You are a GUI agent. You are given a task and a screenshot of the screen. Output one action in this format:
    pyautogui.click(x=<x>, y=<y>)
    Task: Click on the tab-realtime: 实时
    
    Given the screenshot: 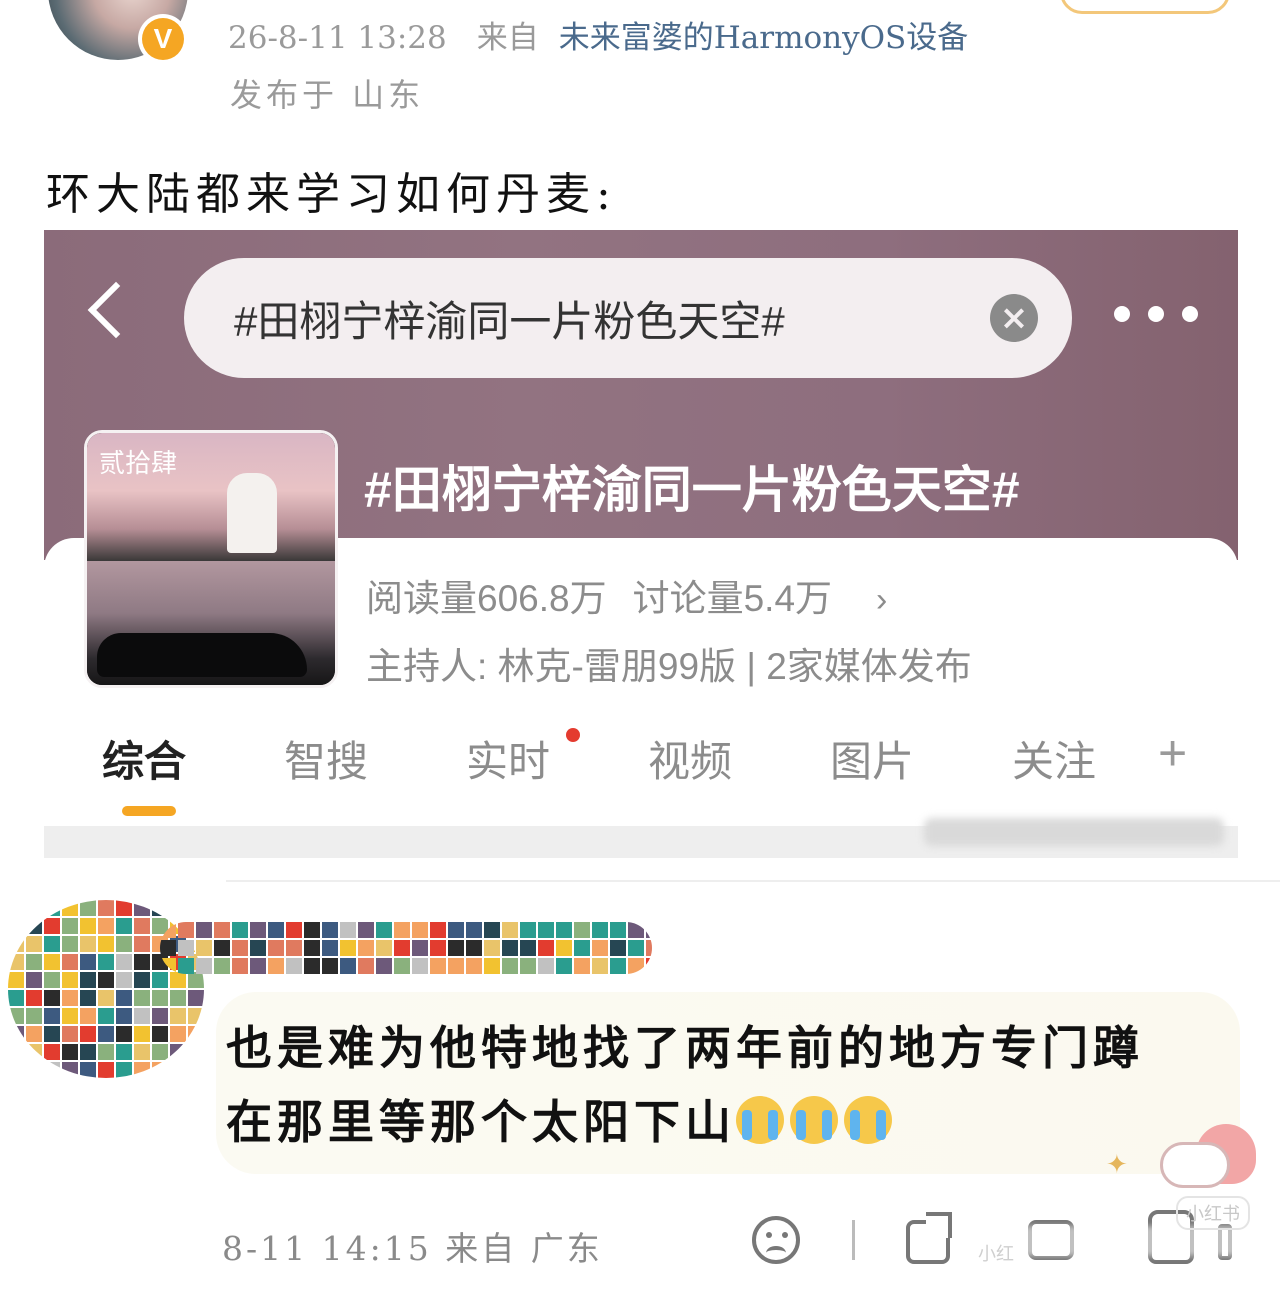 What is the action you would take?
    pyautogui.click(x=508, y=758)
    